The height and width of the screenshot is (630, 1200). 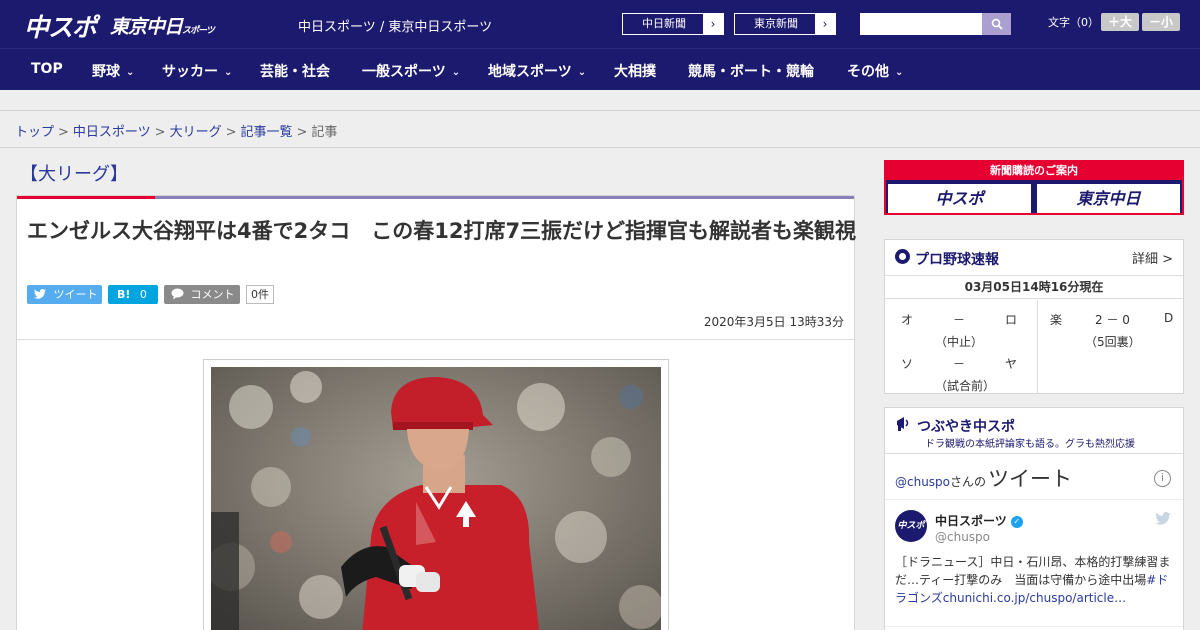 I want to click on tokyo-chunichi-logo: 東京中日スポーツ, so click(x=162, y=25).